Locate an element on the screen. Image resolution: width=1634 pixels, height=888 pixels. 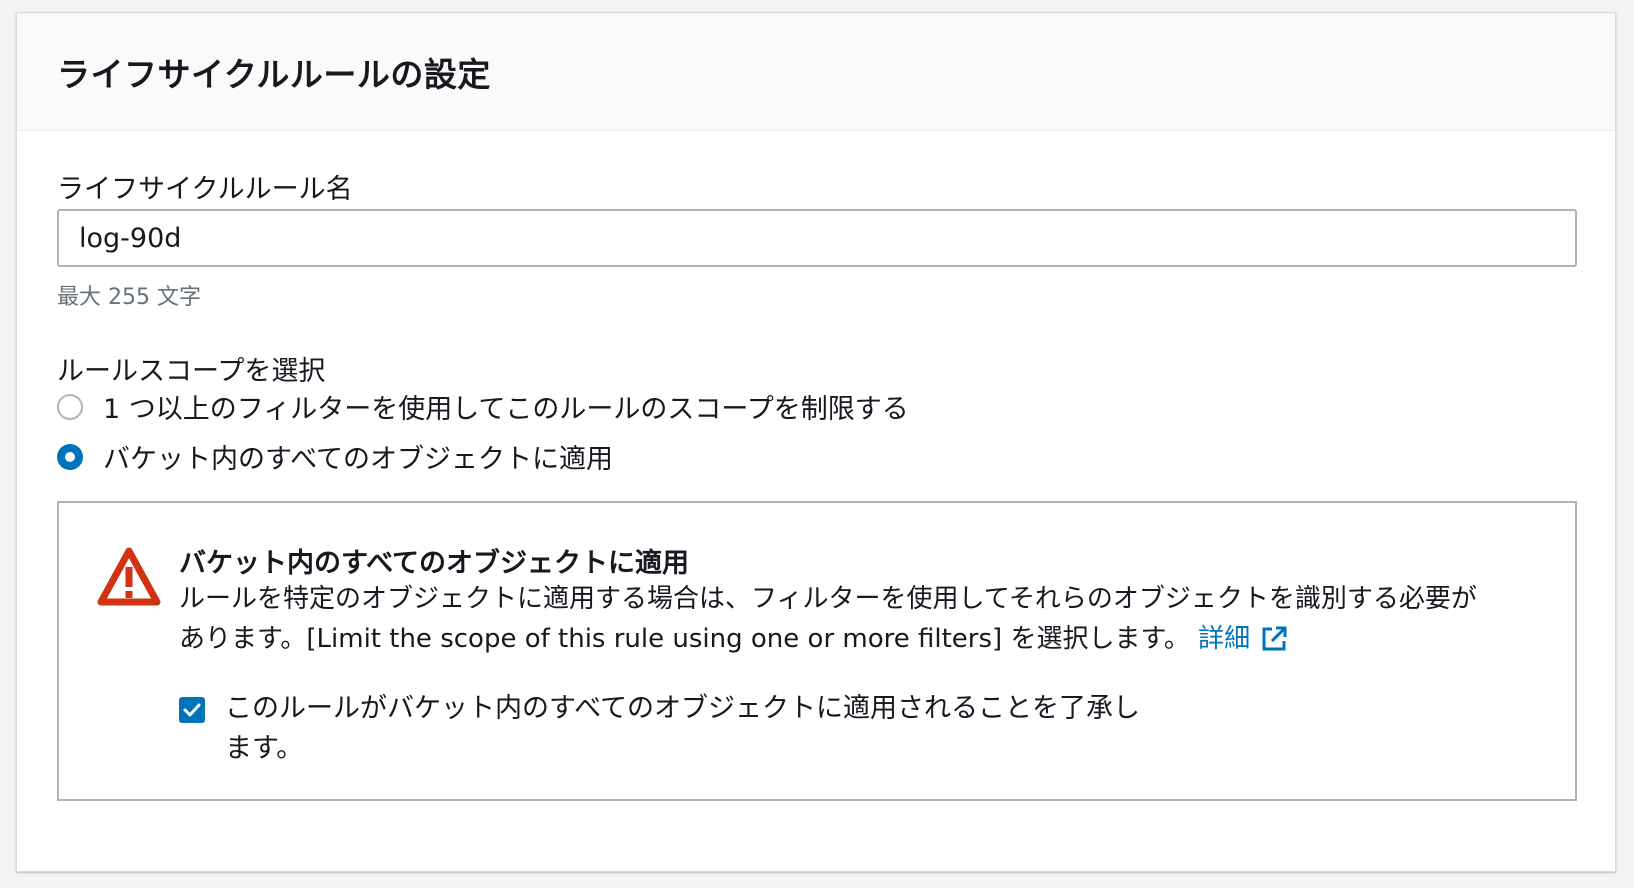
radio-limit-scope-label: 1 つ以上のフィルターを使用してこのルールのスコープを制限する is located at coordinates (506, 409).